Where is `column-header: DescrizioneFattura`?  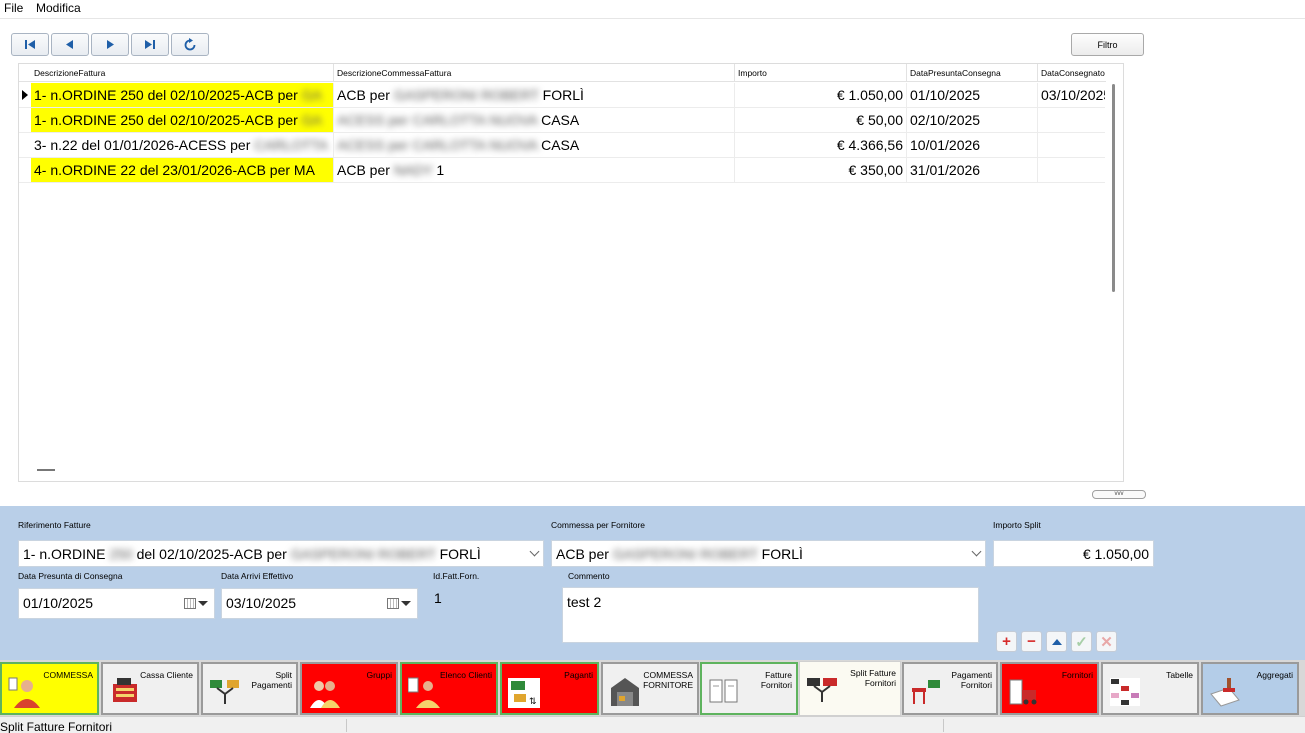 column-header: DescrizioneFattura is located at coordinates (182, 73).